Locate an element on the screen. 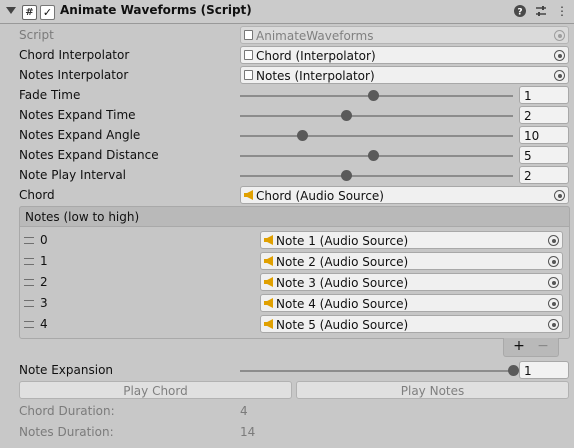 The width and height of the screenshot is (574, 448). list-item-field: Note 2 (Audio Source) is located at coordinates (411, 261).